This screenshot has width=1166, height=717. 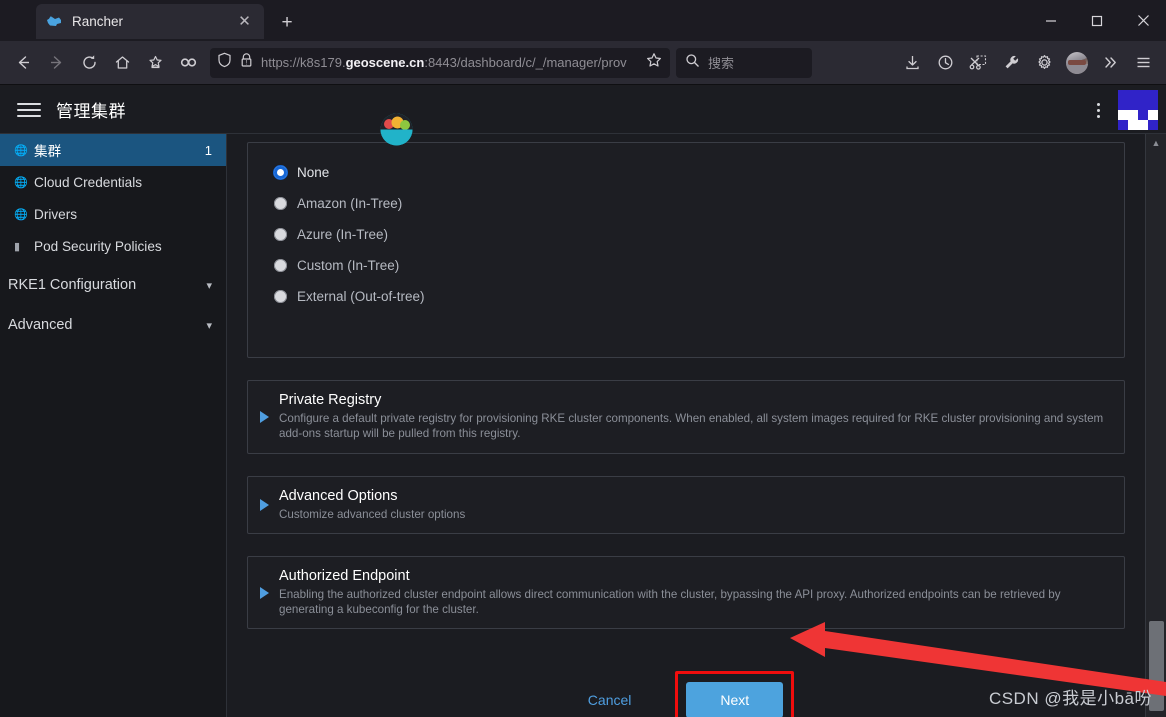 What do you see at coordinates (1110, 63) in the screenshot?
I see `chevron-double-right-icon` at bounding box center [1110, 63].